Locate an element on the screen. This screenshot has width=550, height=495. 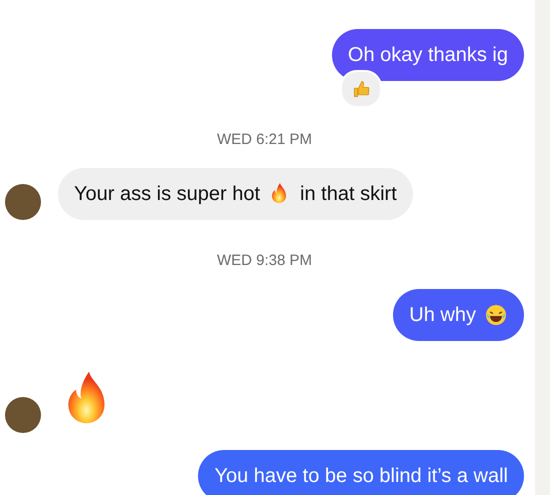
laughing-face-icon is located at coordinates (496, 315).